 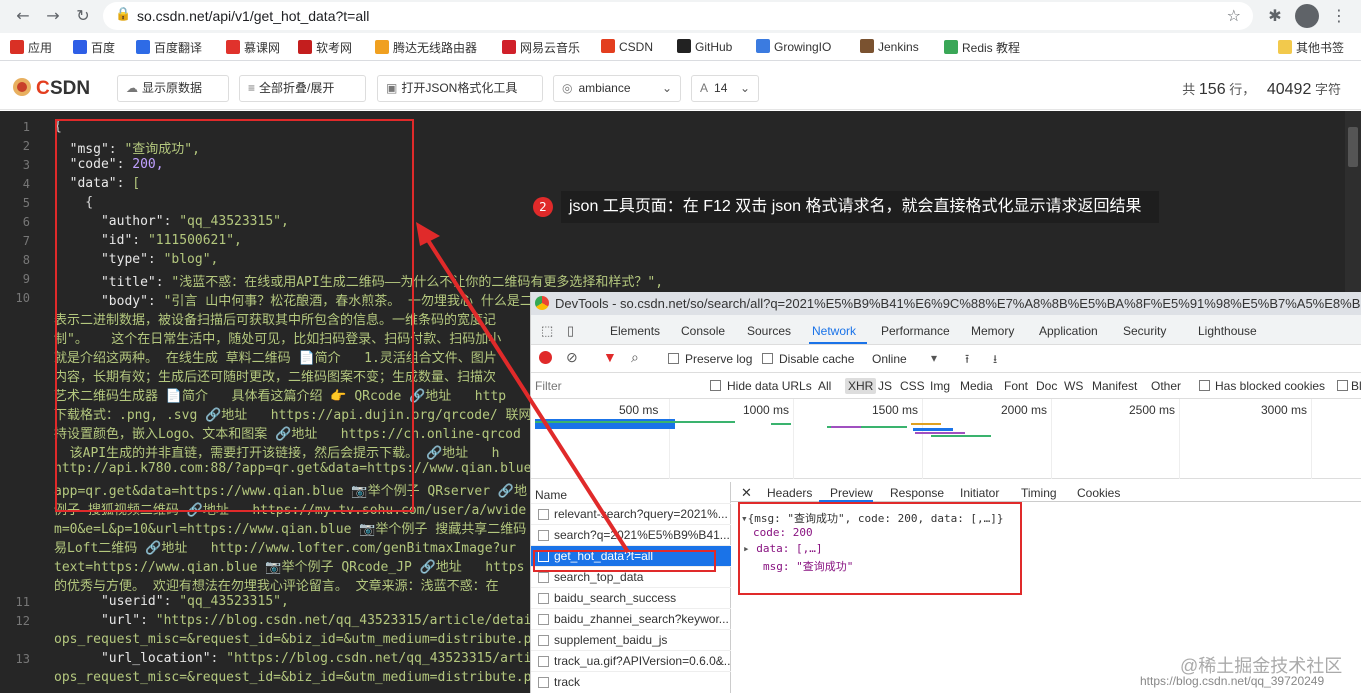 I want to click on annotation-arrow, so click(x=523, y=388).